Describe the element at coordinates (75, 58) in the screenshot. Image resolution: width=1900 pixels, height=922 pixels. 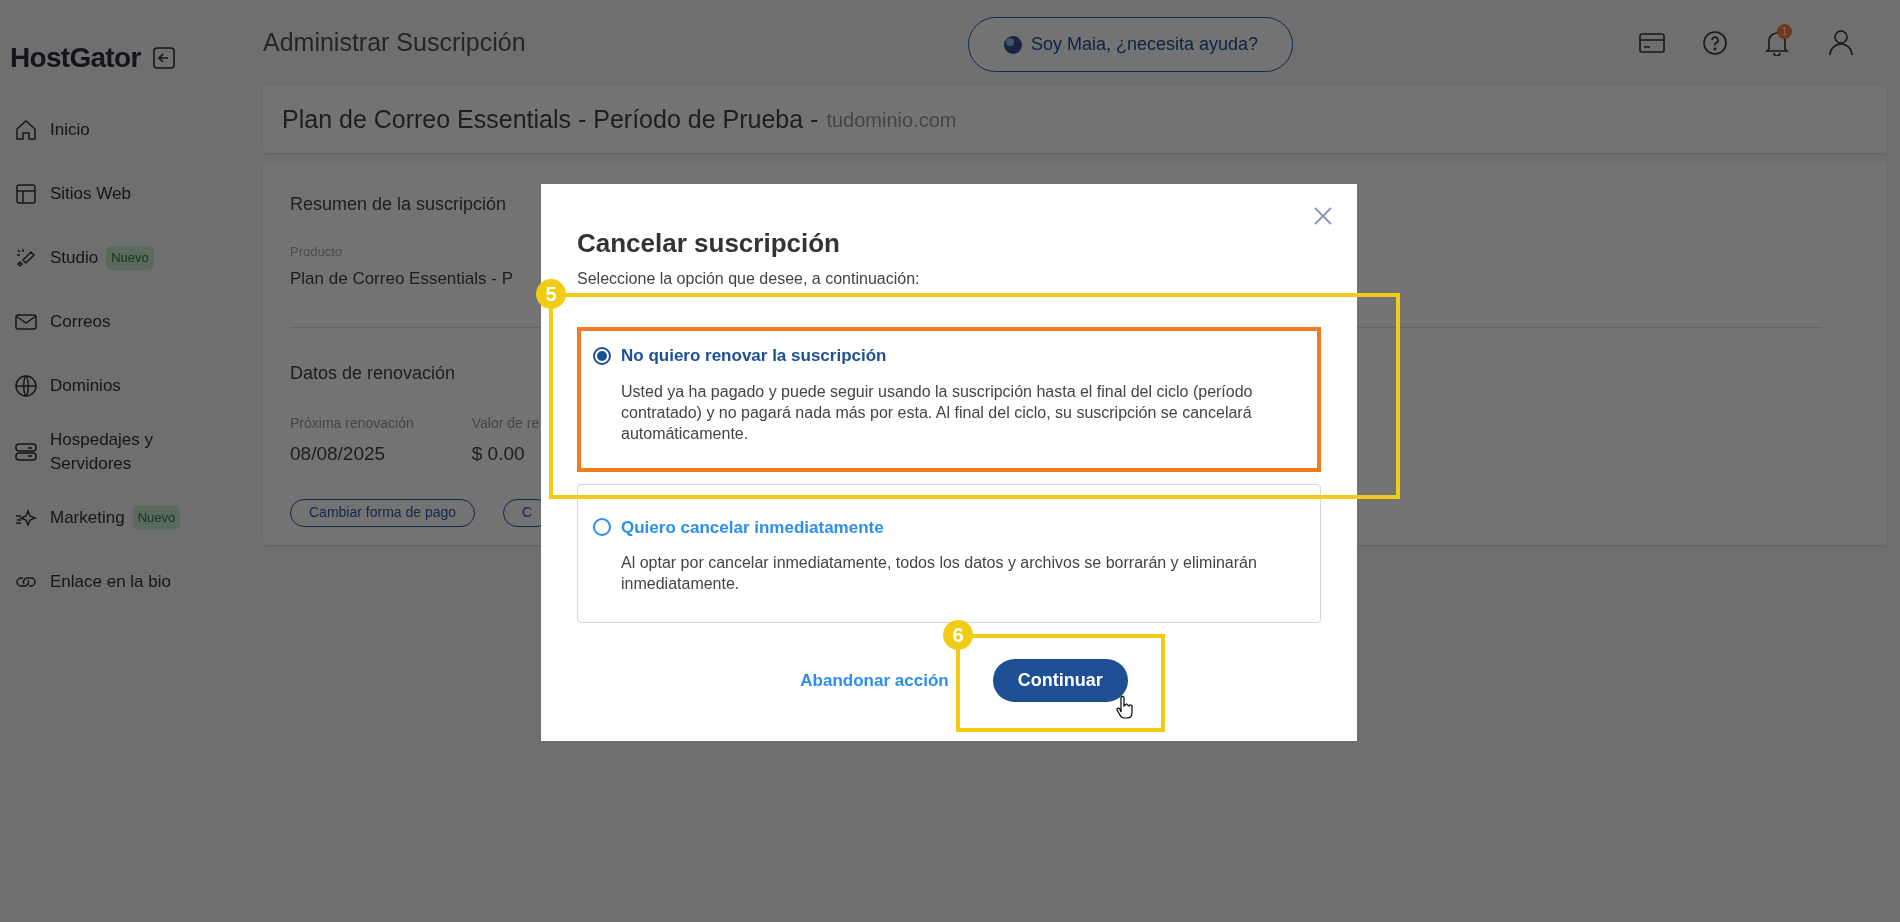
I see `logo: HostGator` at that location.